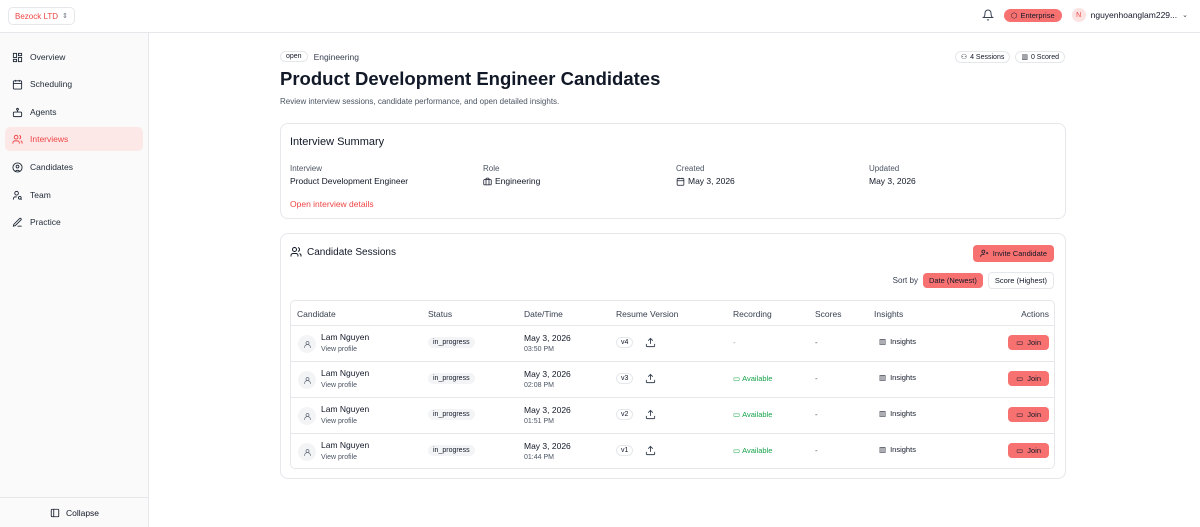  I want to click on interview-value: Product Development Engineer, so click(349, 181).